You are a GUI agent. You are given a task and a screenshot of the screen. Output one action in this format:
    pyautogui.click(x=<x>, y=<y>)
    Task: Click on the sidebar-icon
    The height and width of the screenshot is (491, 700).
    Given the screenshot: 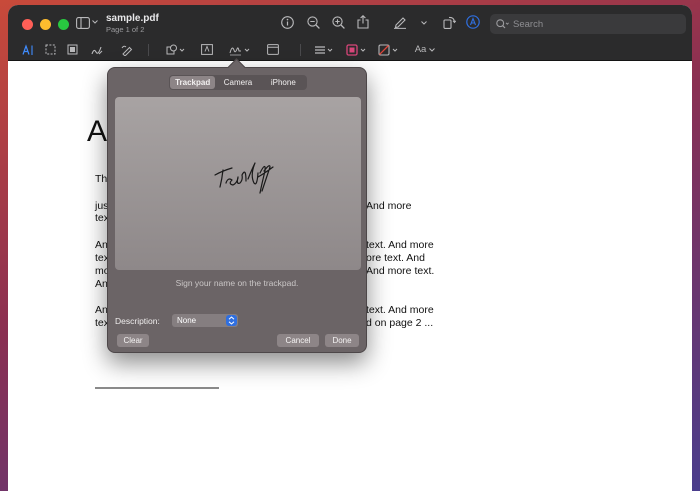 What is the action you would take?
    pyautogui.click(x=83, y=23)
    